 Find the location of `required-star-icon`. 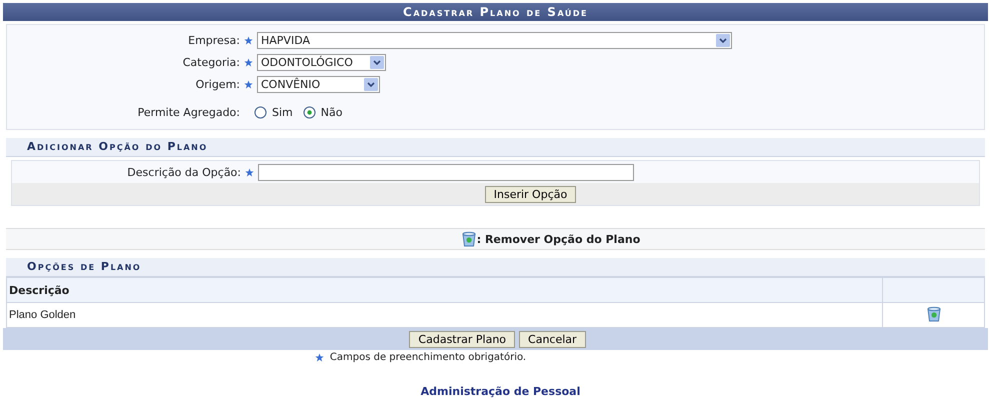

required-star-icon is located at coordinates (319, 357).